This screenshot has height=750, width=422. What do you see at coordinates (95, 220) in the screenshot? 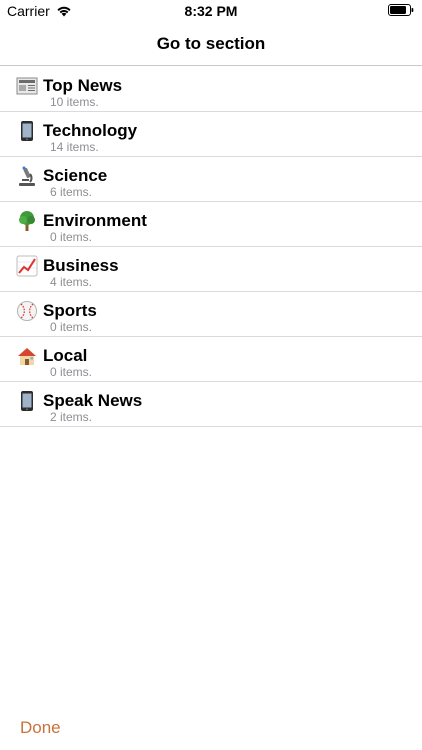
I see `section-title: Environment` at bounding box center [95, 220].